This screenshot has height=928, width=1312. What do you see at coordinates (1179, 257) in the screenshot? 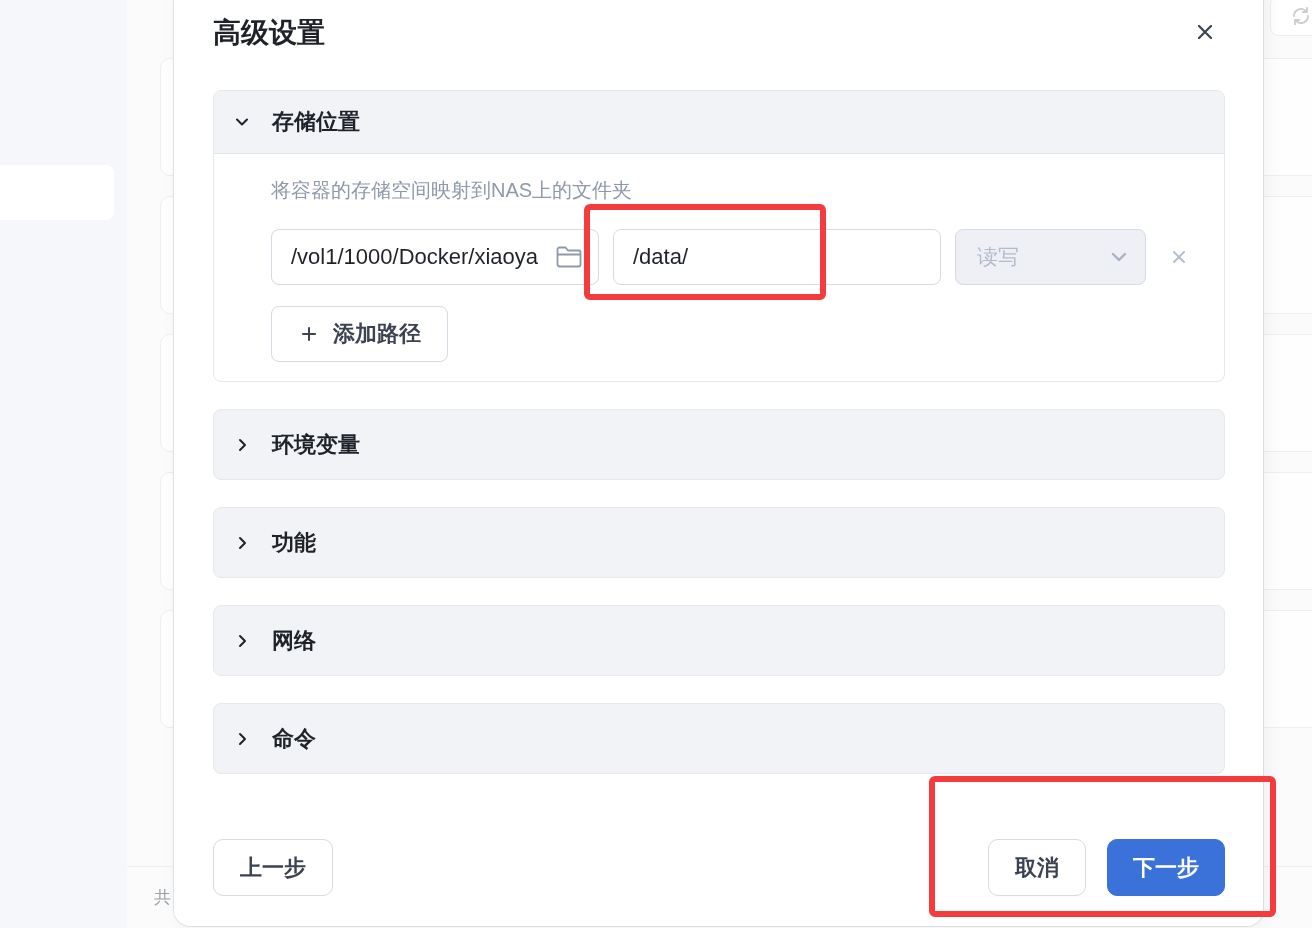
I see `remove-icon` at bounding box center [1179, 257].